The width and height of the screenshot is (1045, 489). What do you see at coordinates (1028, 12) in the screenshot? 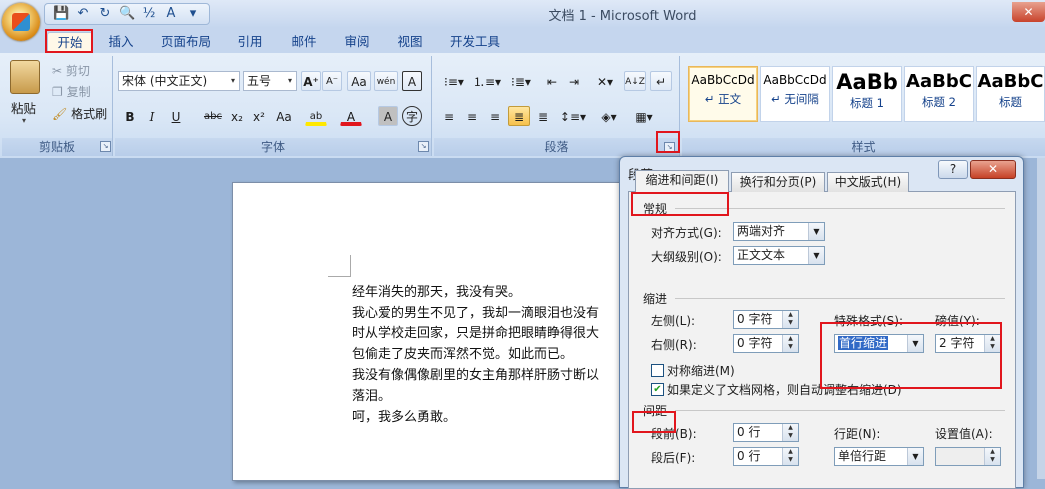
I see `window-close-button: ✕` at bounding box center [1028, 12].